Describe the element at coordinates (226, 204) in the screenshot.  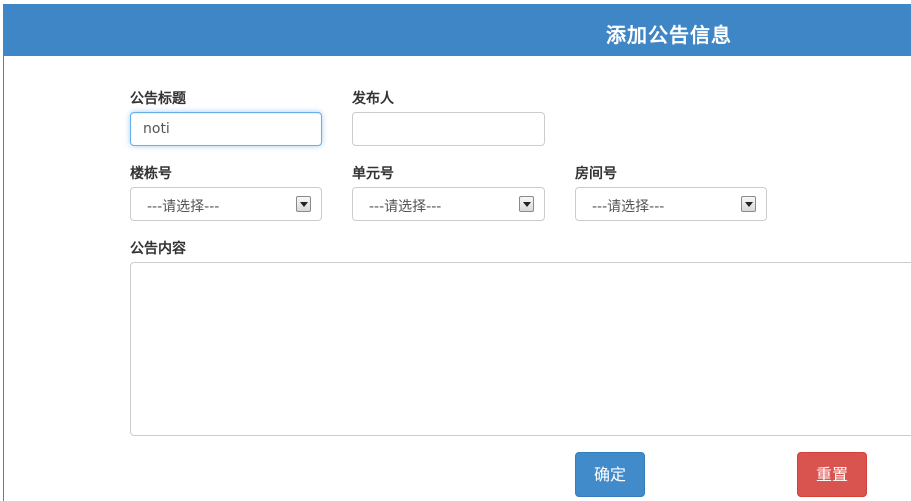
I see `building-select: ---请选择---` at that location.